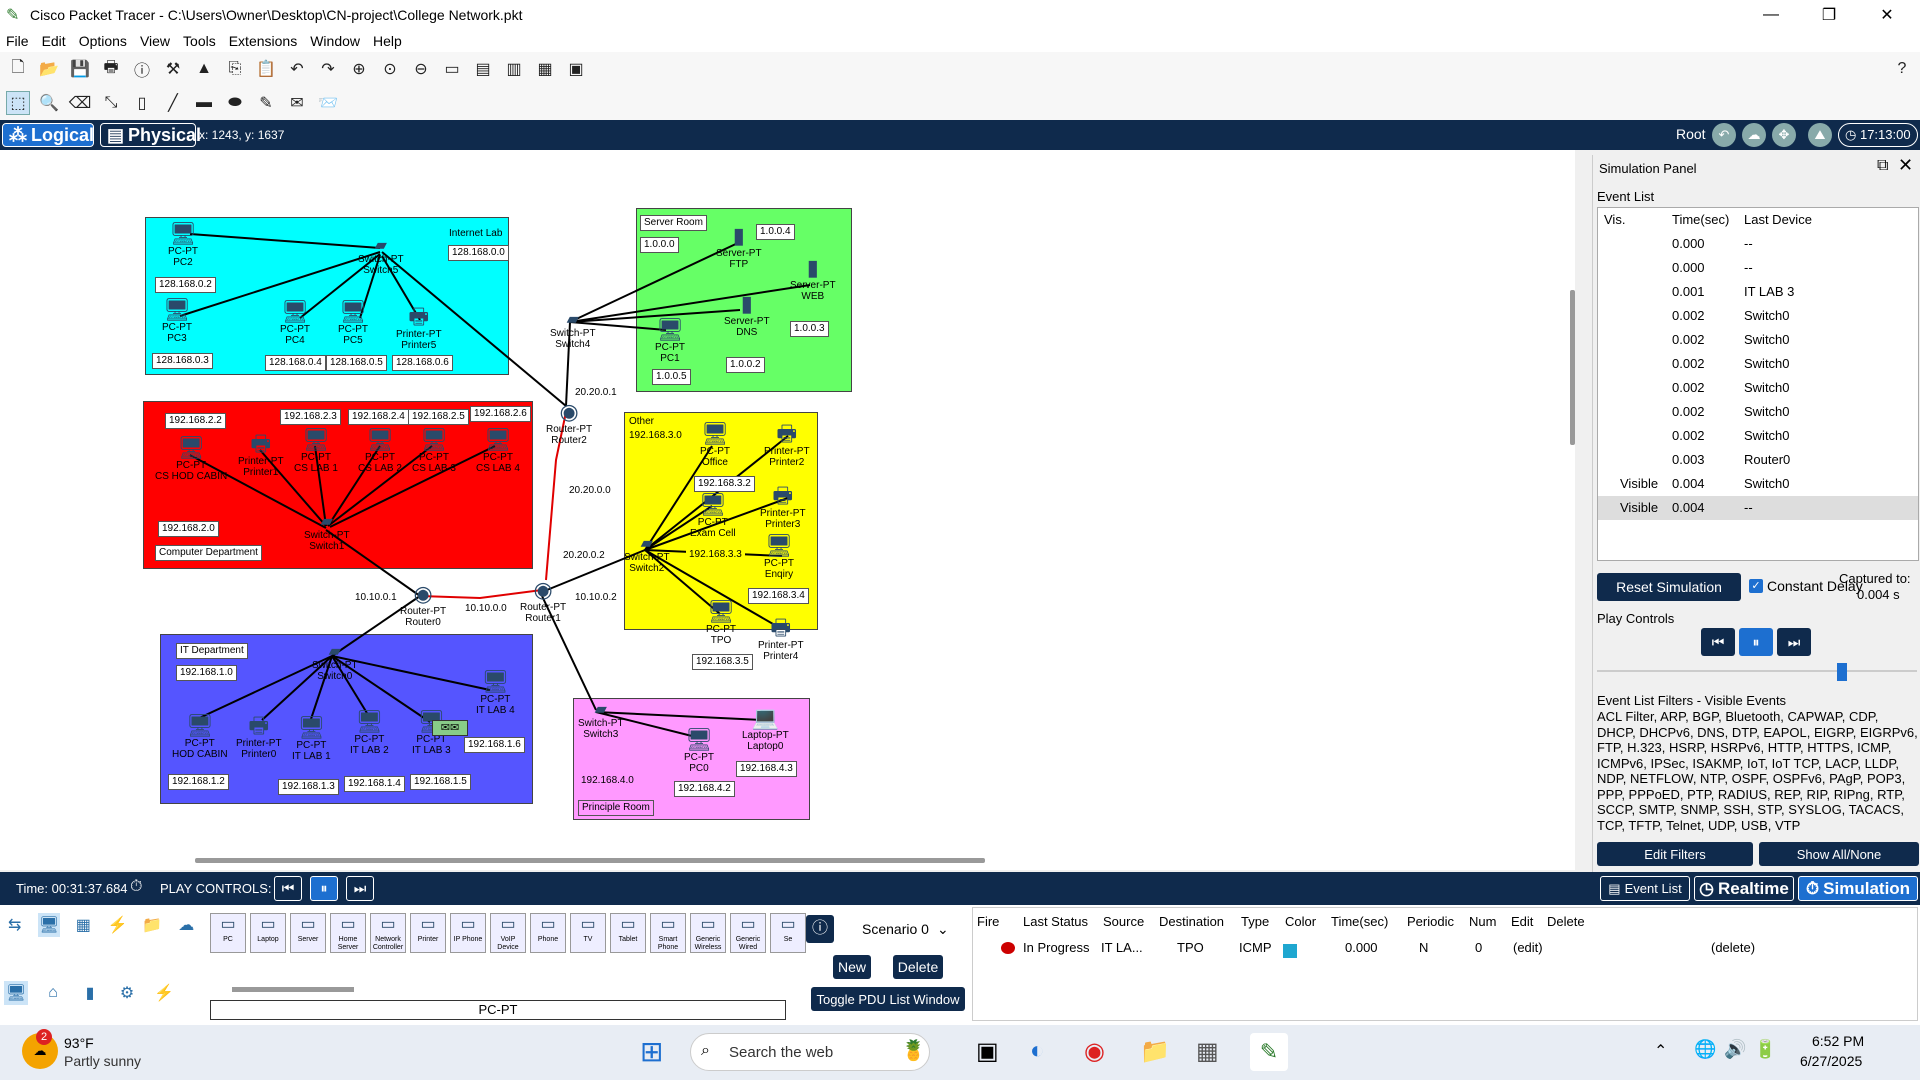 This screenshot has width=1920, height=1080. Describe the element at coordinates (1756, 642) in the screenshot. I see `pause-button: ⏸` at that location.